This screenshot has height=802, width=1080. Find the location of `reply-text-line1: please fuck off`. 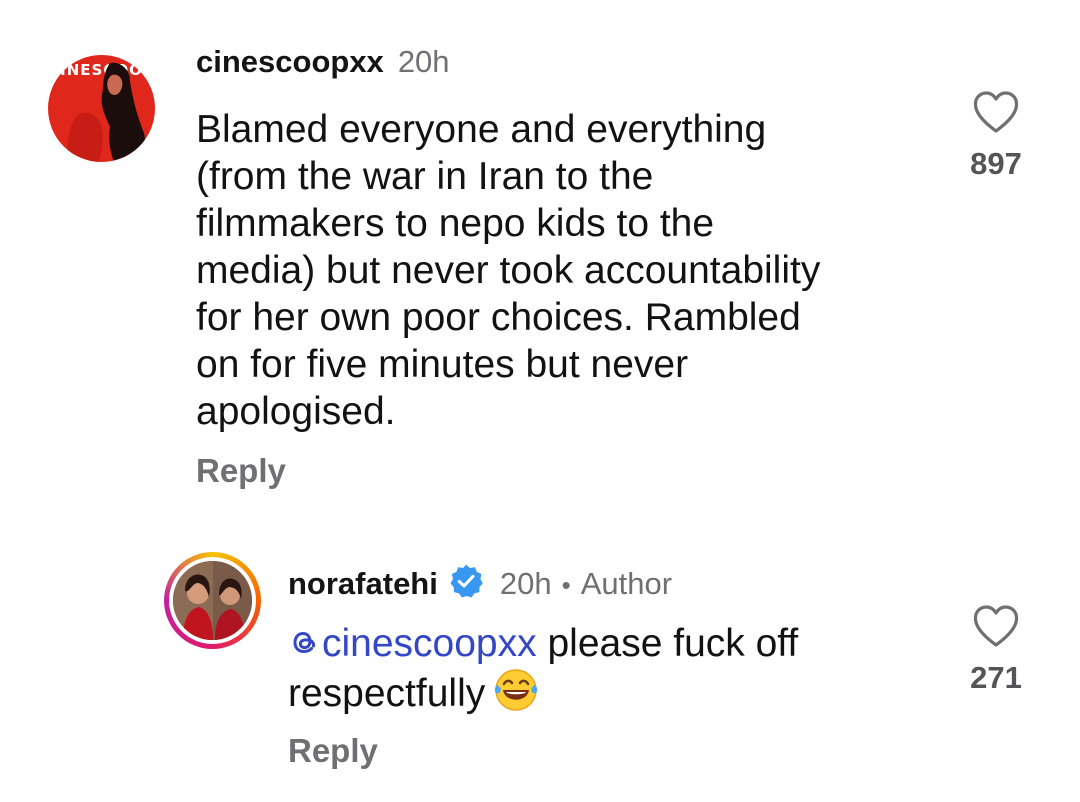

reply-text-line1: please fuck off is located at coordinates (673, 643).